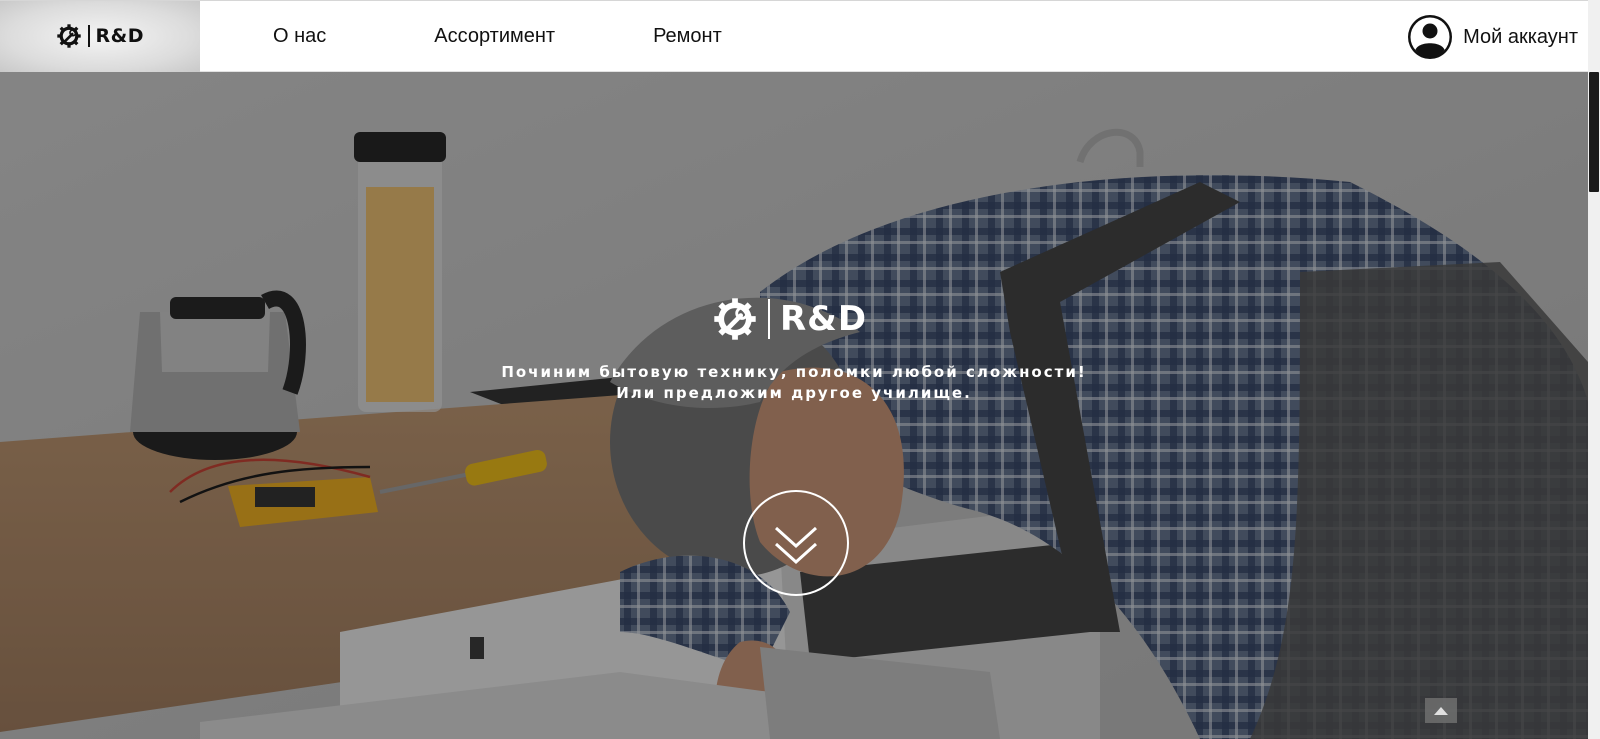 This screenshot has height=739, width=1600. I want to click on hero-tagline-line-2: Или предложим другое училище., so click(794, 393).